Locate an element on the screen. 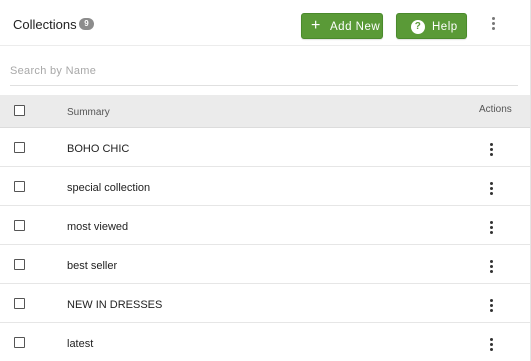 Image resolution: width=531 pixels, height=361 pixels. select-all-checkbox is located at coordinates (19, 110).